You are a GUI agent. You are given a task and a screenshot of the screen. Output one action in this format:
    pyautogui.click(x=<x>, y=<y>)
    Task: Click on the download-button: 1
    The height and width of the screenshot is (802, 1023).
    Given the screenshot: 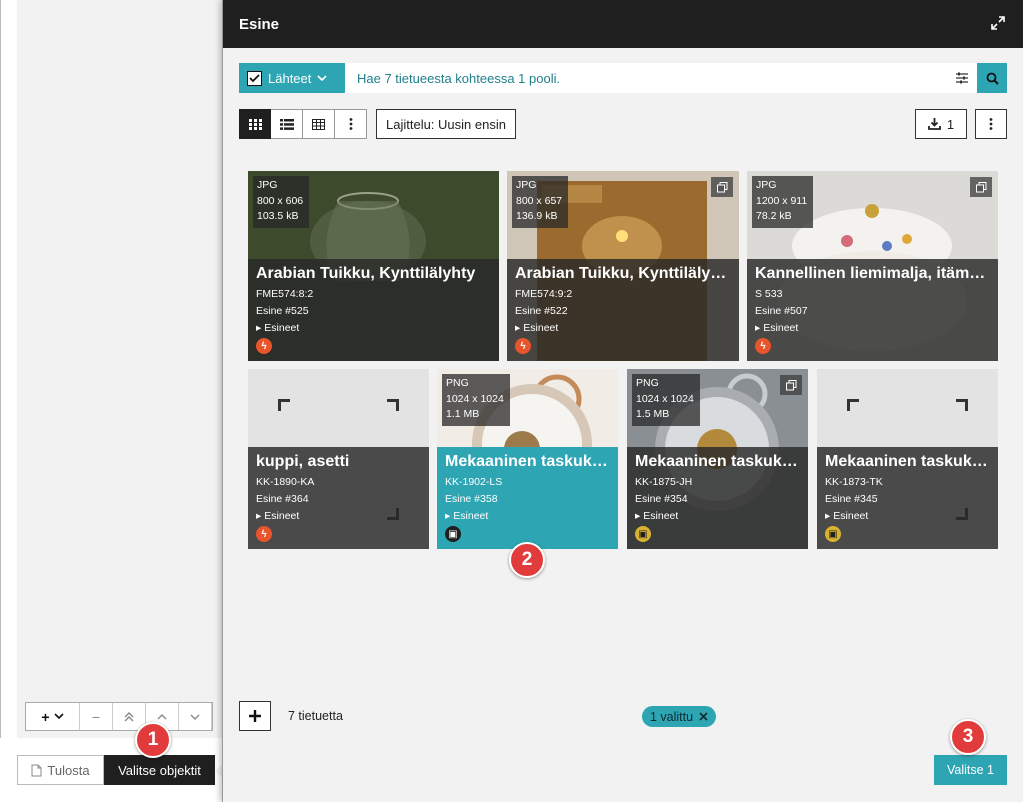 What is the action you would take?
    pyautogui.click(x=941, y=124)
    